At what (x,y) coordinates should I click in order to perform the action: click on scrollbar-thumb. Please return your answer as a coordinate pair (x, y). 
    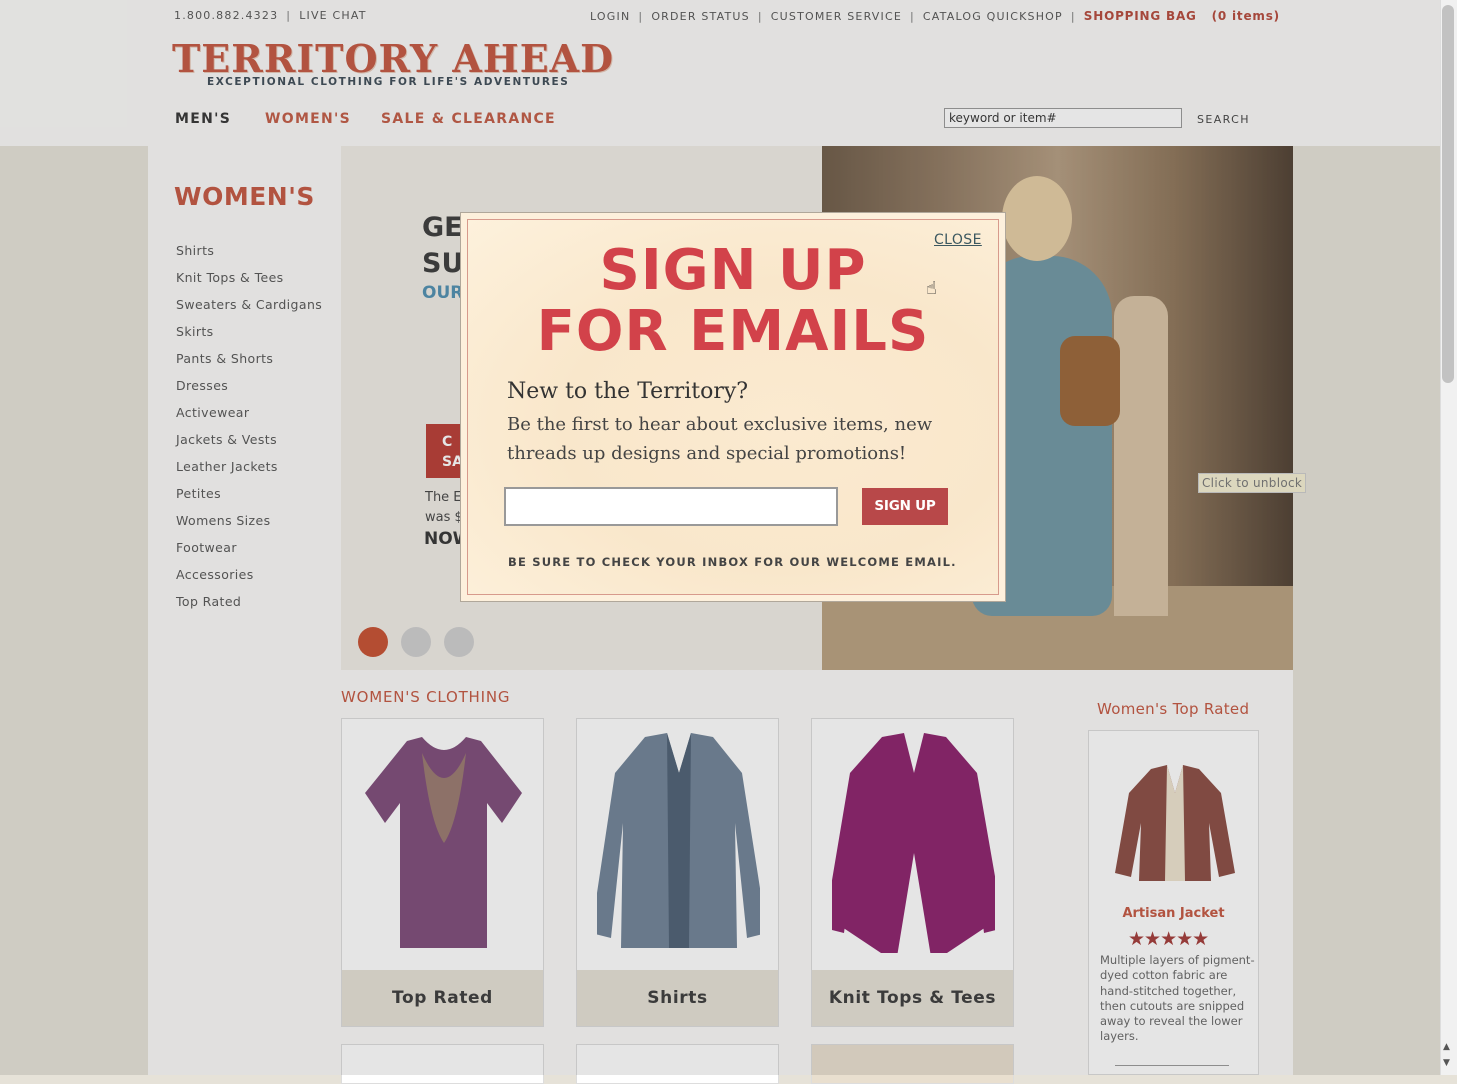
    Looking at the image, I should click on (1448, 194).